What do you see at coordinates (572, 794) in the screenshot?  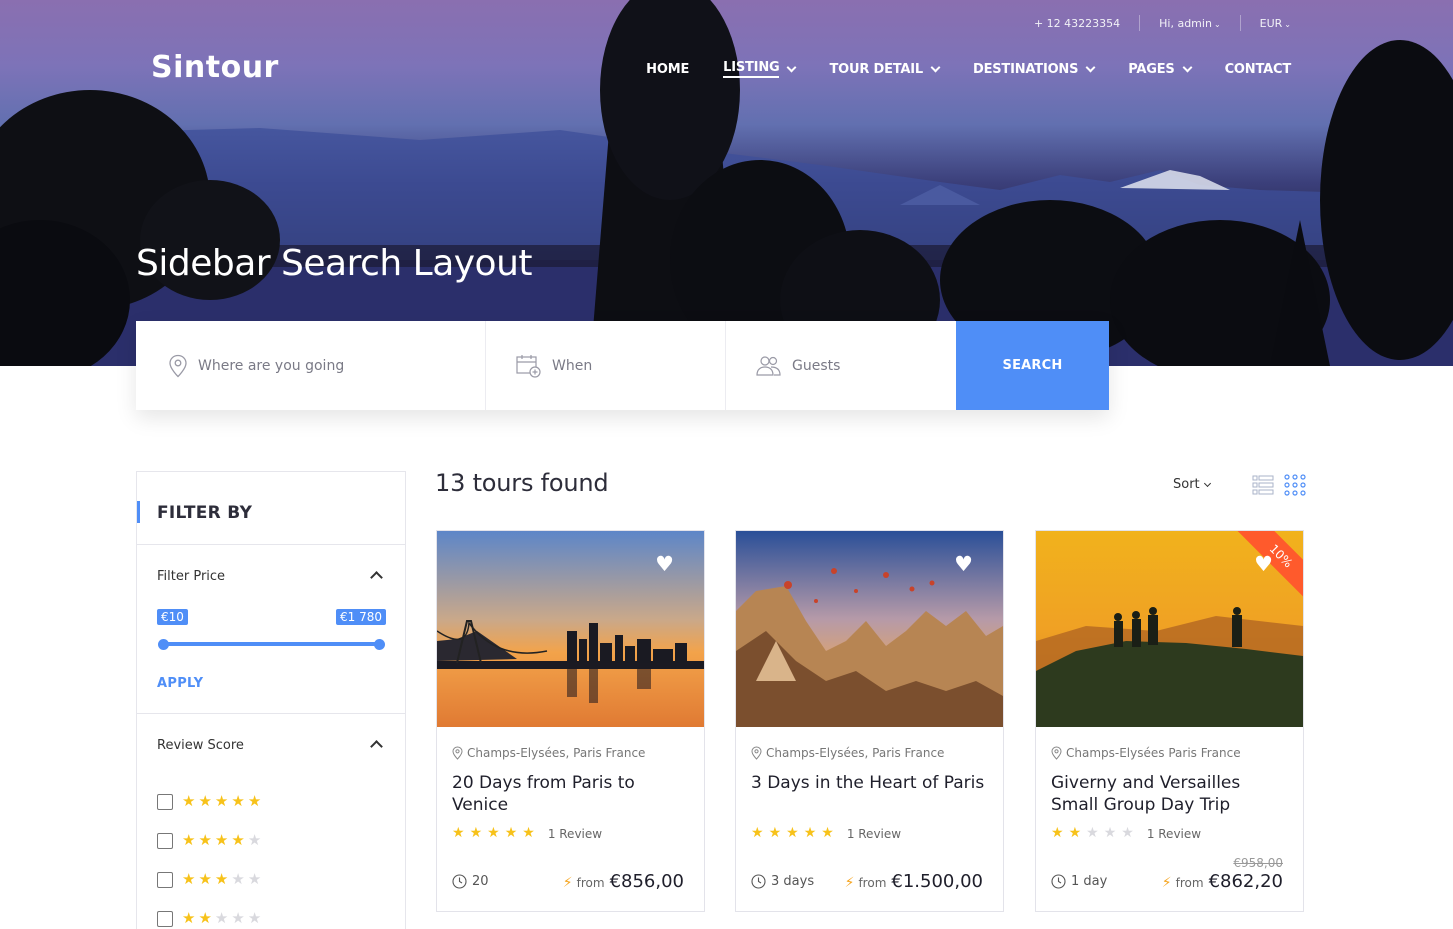 I see `tour-title: 20 Days from Paris to Venice` at bounding box center [572, 794].